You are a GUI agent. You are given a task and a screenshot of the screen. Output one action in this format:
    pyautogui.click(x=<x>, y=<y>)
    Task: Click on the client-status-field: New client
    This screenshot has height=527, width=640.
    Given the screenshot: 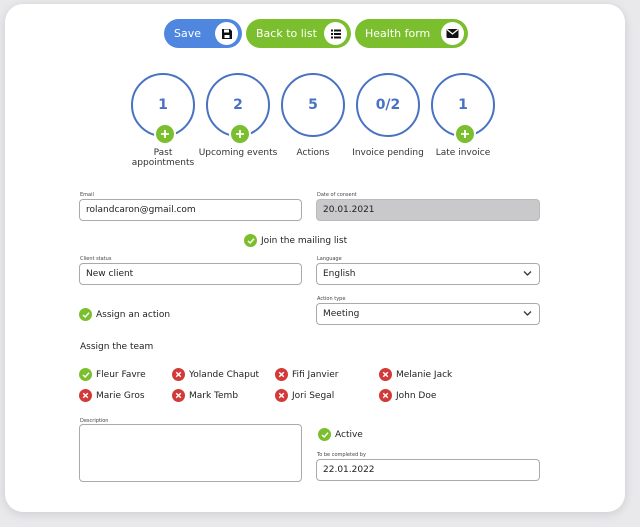 What is the action you would take?
    pyautogui.click(x=190, y=274)
    